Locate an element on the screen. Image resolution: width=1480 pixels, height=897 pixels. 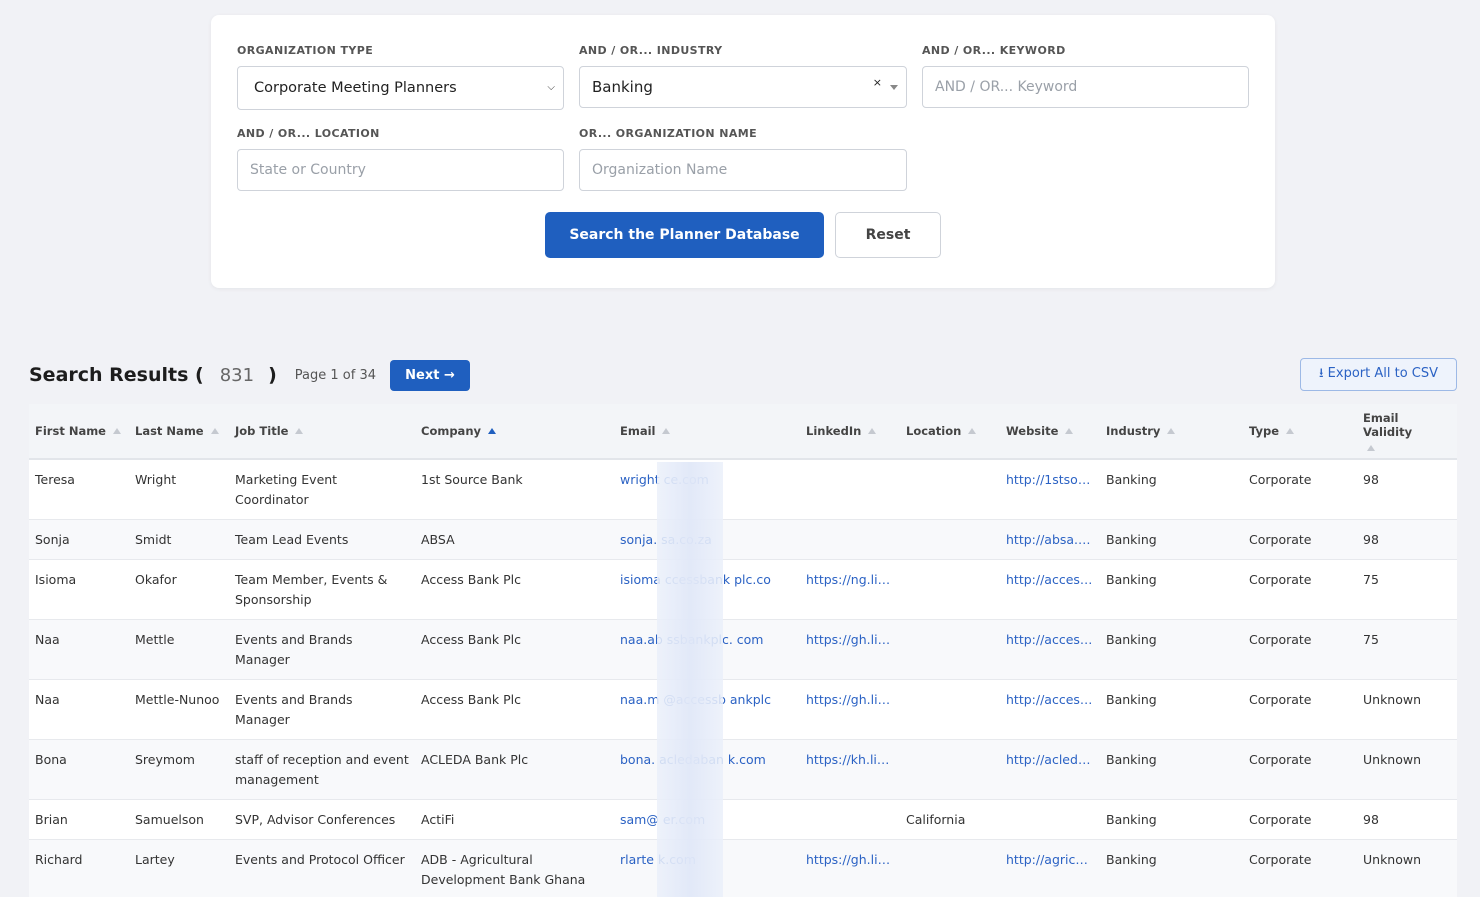
column-label: Last Name is located at coordinates (169, 431).